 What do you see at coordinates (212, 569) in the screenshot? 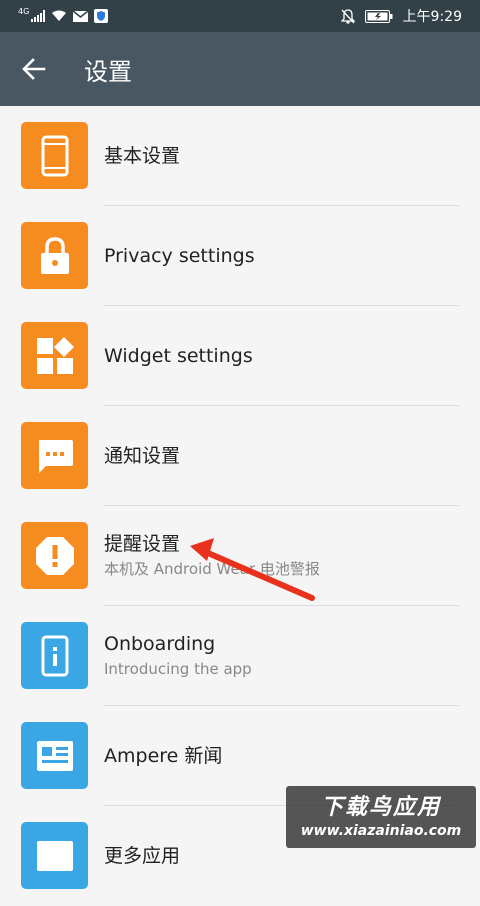
I see `item-subtitle: 本机及 Android Wear 电池警报` at bounding box center [212, 569].